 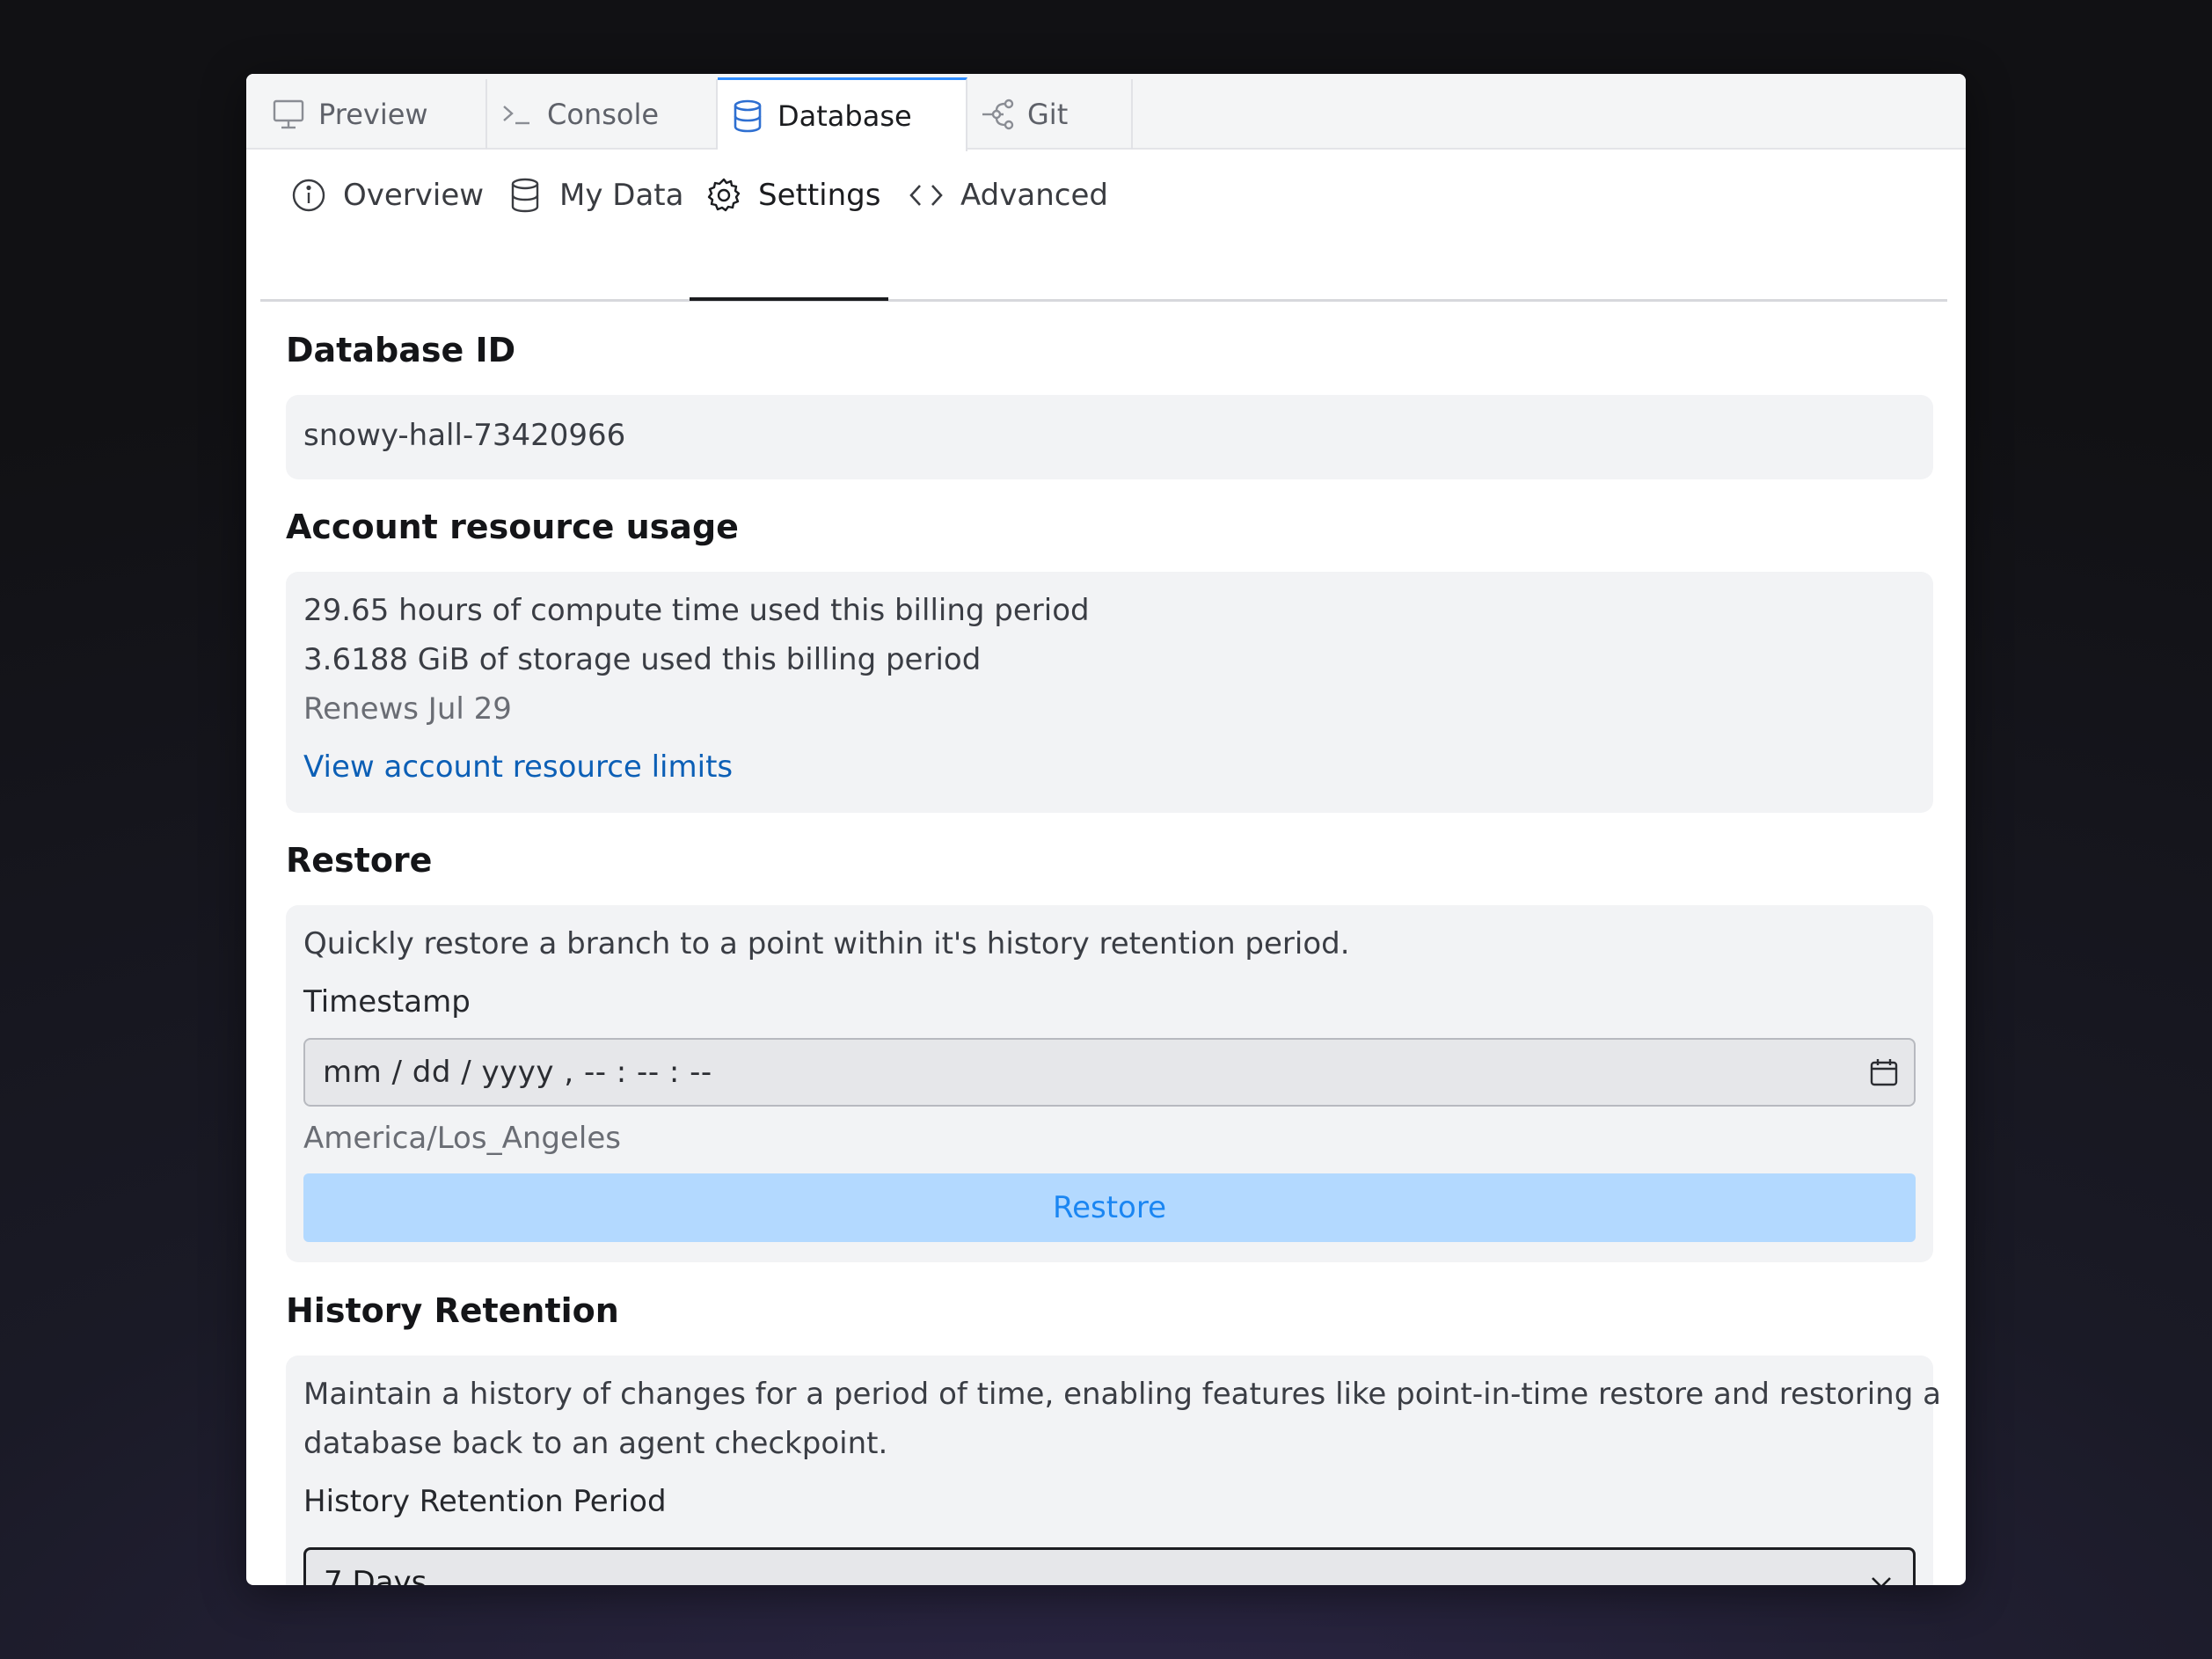 What do you see at coordinates (401, 350) in the screenshot?
I see `database-id-title: Database ID` at bounding box center [401, 350].